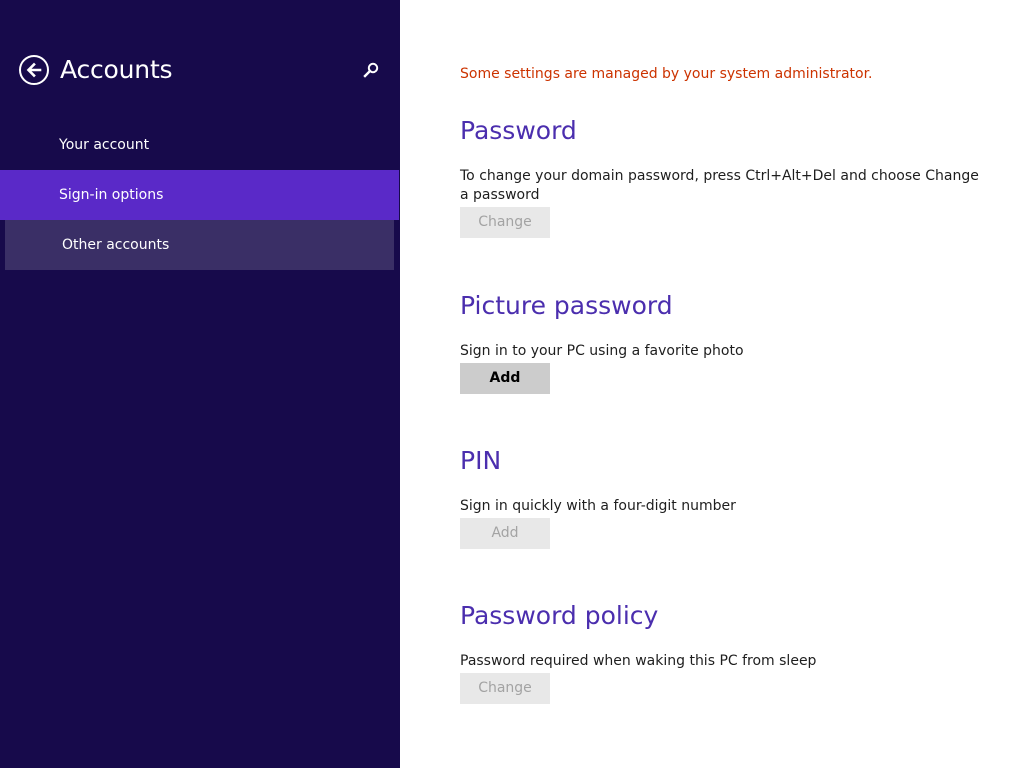  I want to click on search-button, so click(371, 70).